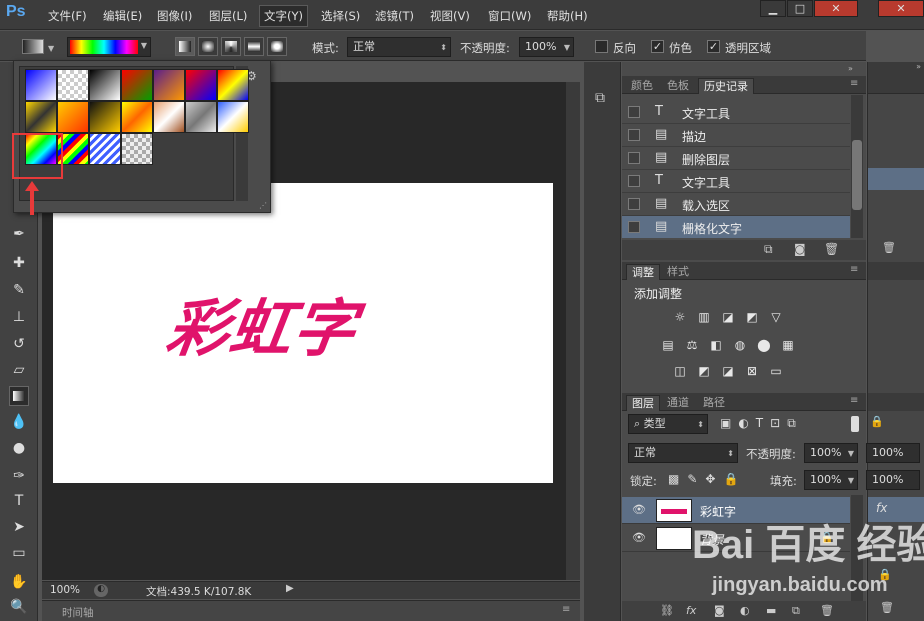 The width and height of the screenshot is (924, 621). Describe the element at coordinates (714, 403) in the screenshot. I see `tab-paths: 路径` at that location.